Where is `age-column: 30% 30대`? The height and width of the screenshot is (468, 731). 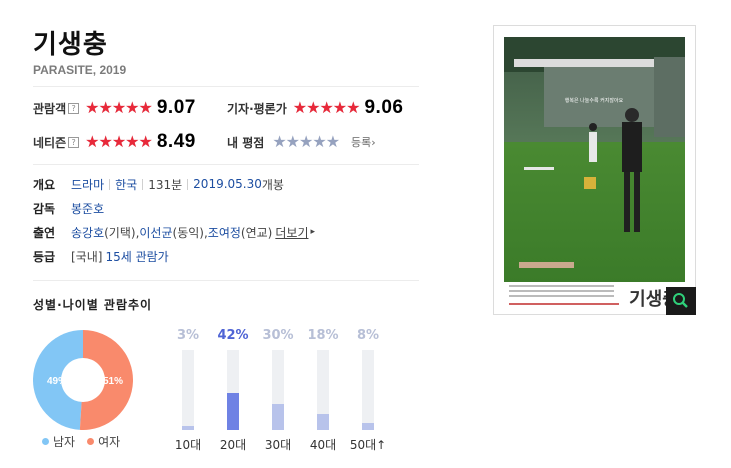 age-column: 30% 30대 is located at coordinates (278, 390).